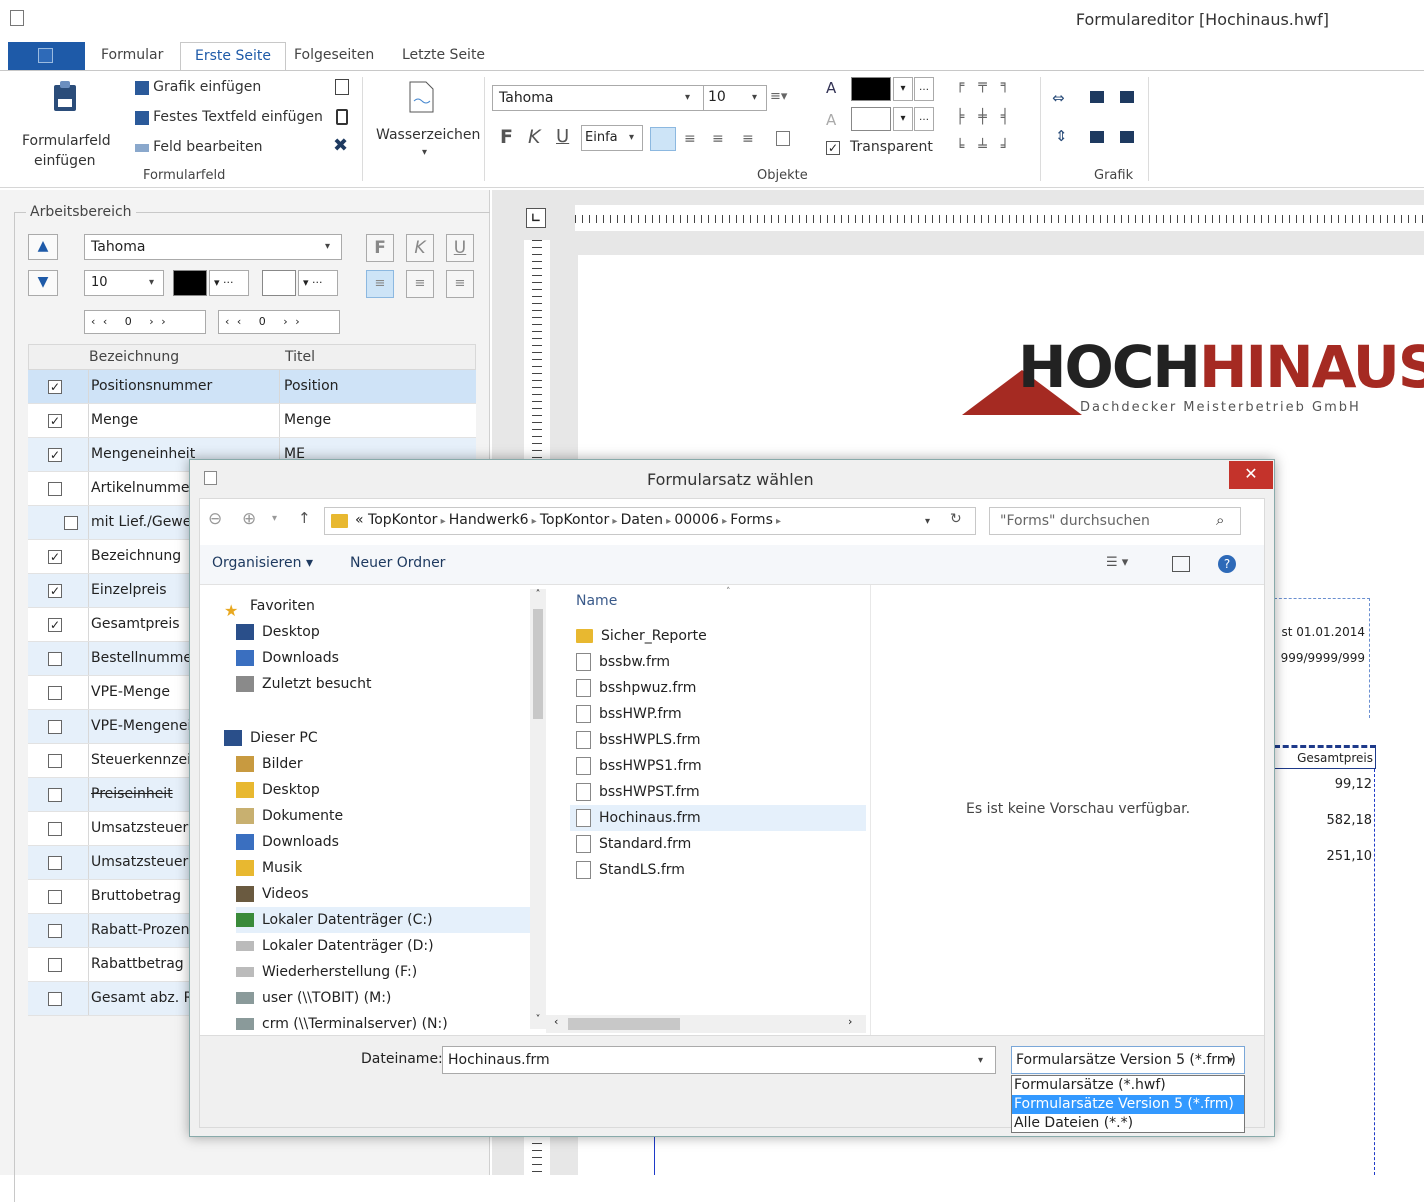  Describe the element at coordinates (262, 563) in the screenshot. I see `organize-button: Organisieren ▾` at that location.